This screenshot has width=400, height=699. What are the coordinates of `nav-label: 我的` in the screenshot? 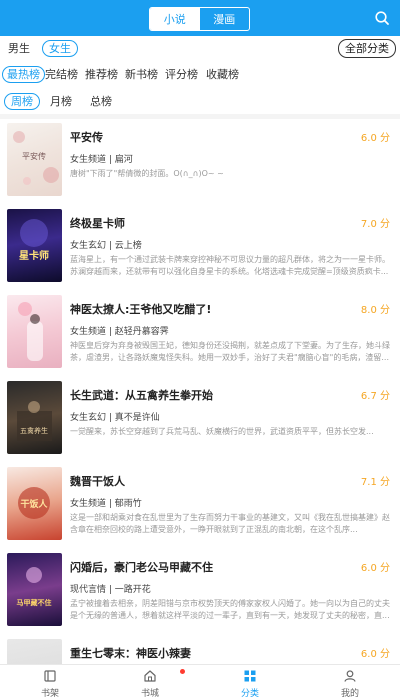 It's located at (349, 694).